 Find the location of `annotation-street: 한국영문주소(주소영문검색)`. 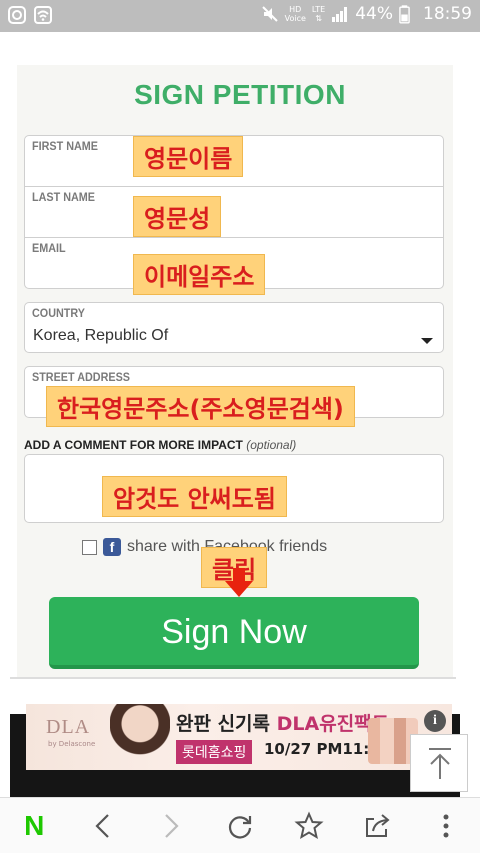

annotation-street: 한국영문주소(주소영문검색) is located at coordinates (200, 406).